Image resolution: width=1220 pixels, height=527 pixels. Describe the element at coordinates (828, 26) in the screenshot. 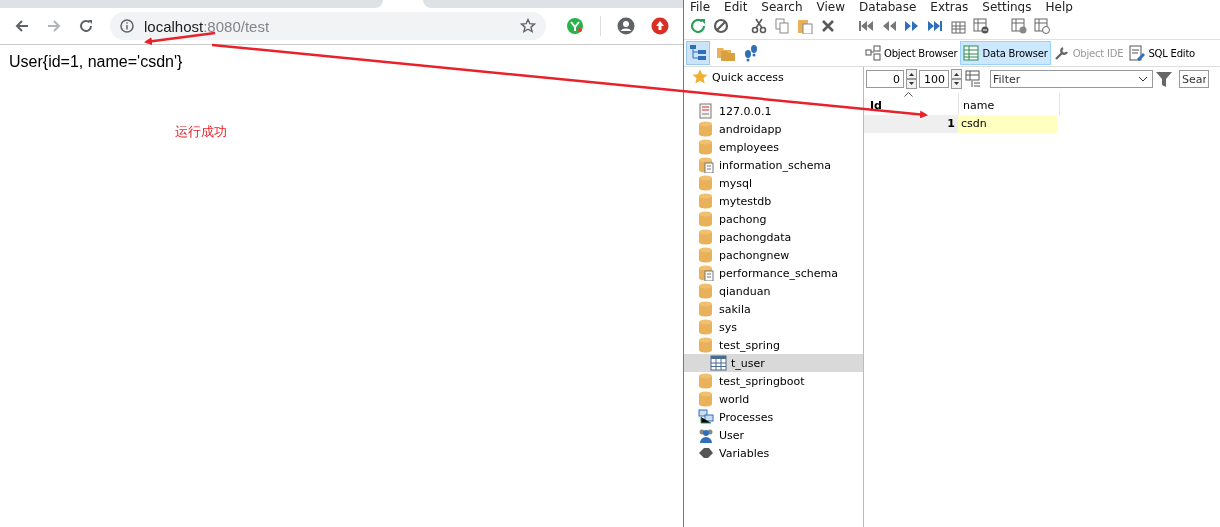

I see `delete-icon` at that location.